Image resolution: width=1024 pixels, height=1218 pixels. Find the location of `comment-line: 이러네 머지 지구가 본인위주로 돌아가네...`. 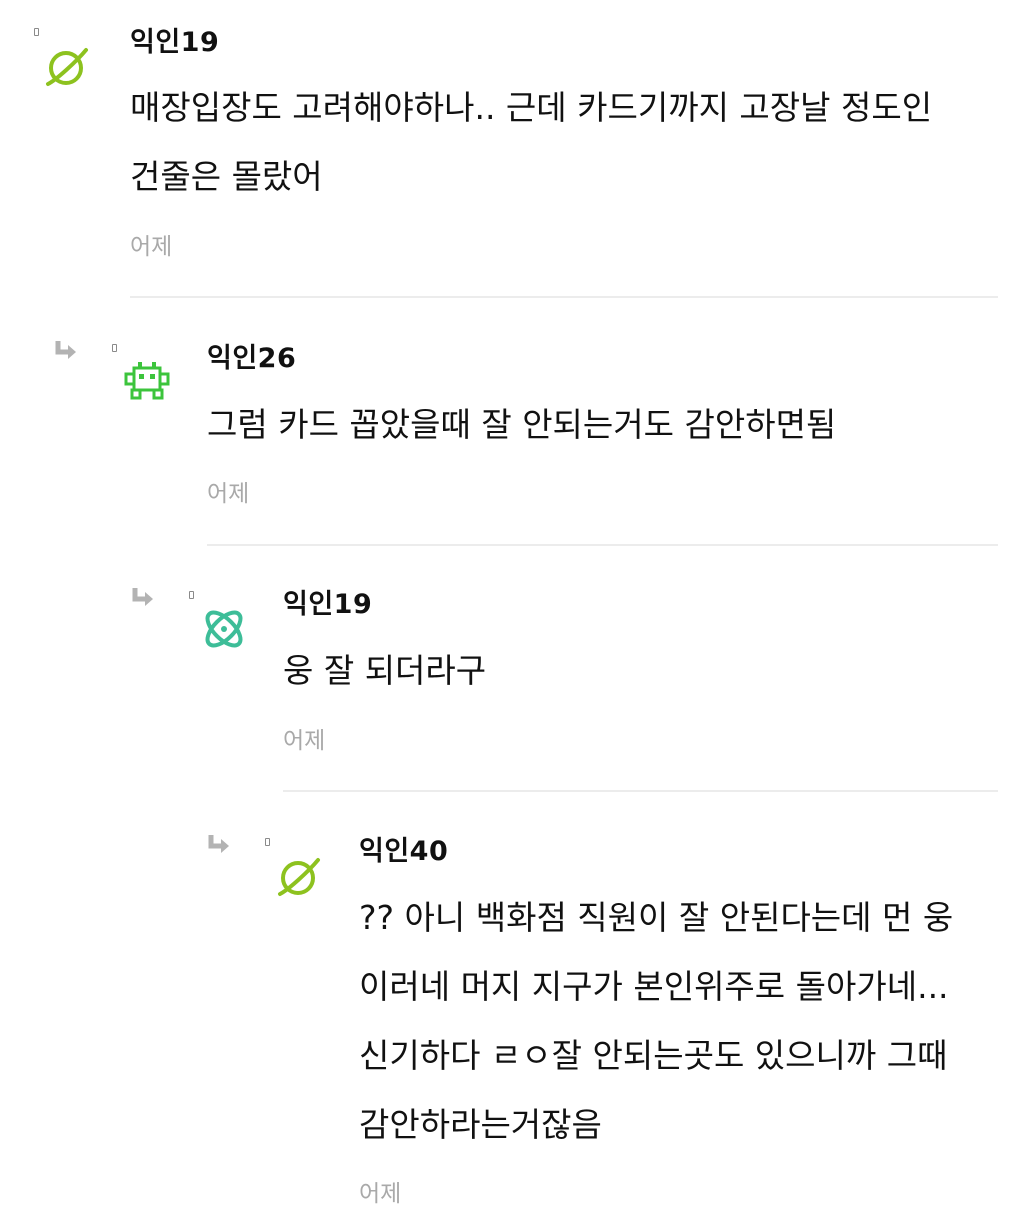

comment-line: 이러네 머지 지구가 본인위주로 돌아가네... is located at coordinates (654, 986).